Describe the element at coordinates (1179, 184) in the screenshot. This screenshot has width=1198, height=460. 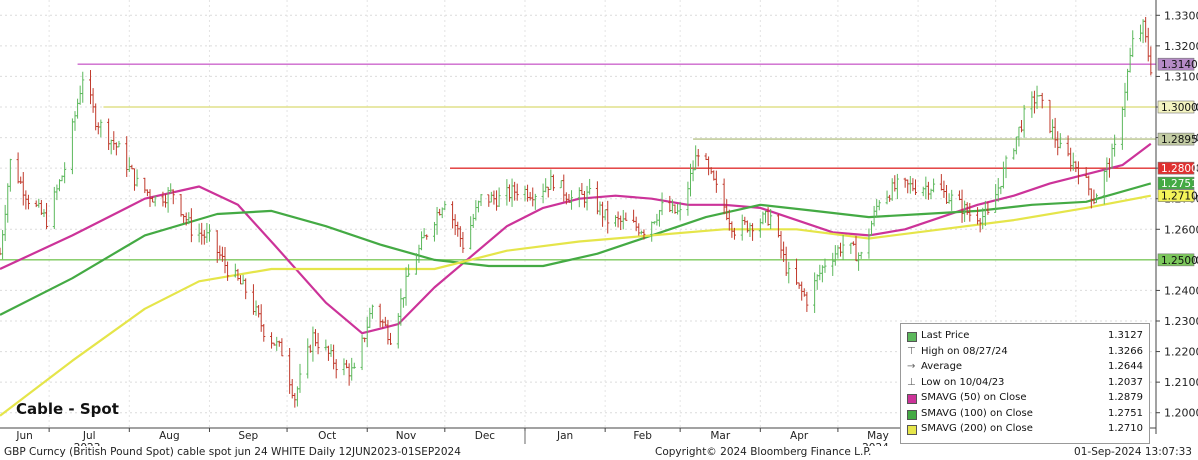
I see `axis-tag-label: 1.2751` at that location.